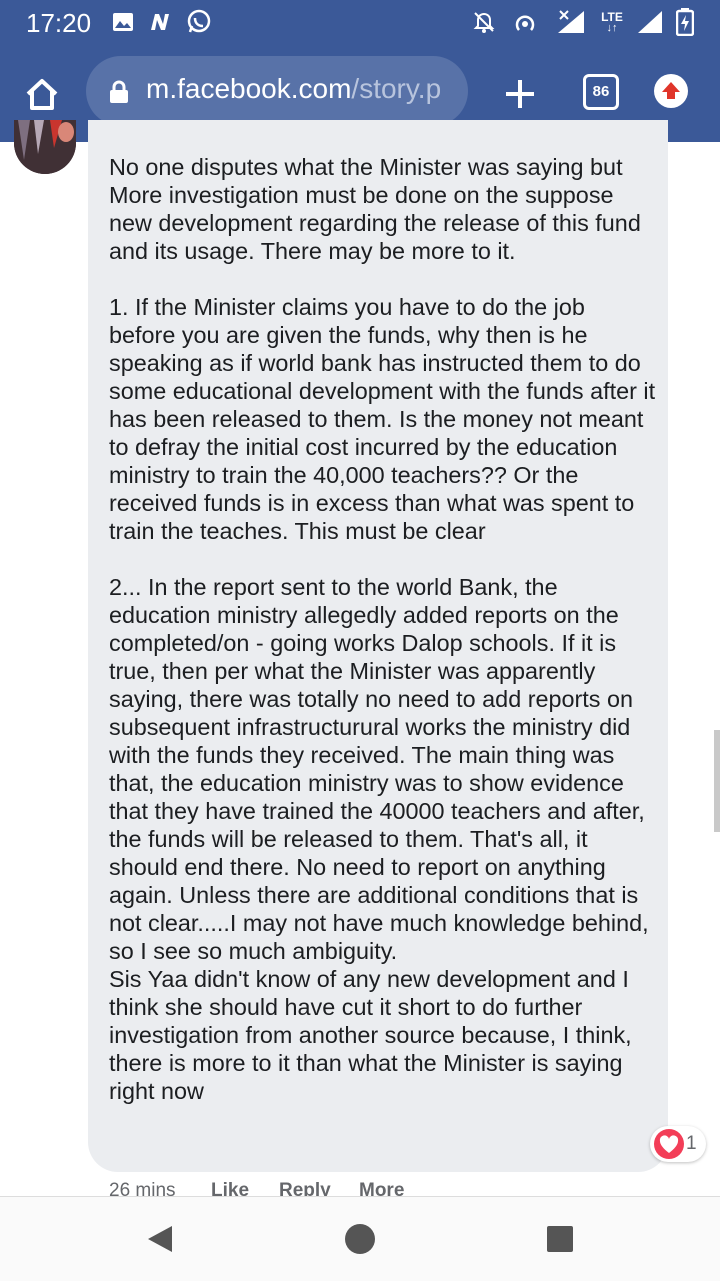 This screenshot has height=1281, width=720. Describe the element at coordinates (601, 92) in the screenshot. I see `tabs-icon: 86` at that location.